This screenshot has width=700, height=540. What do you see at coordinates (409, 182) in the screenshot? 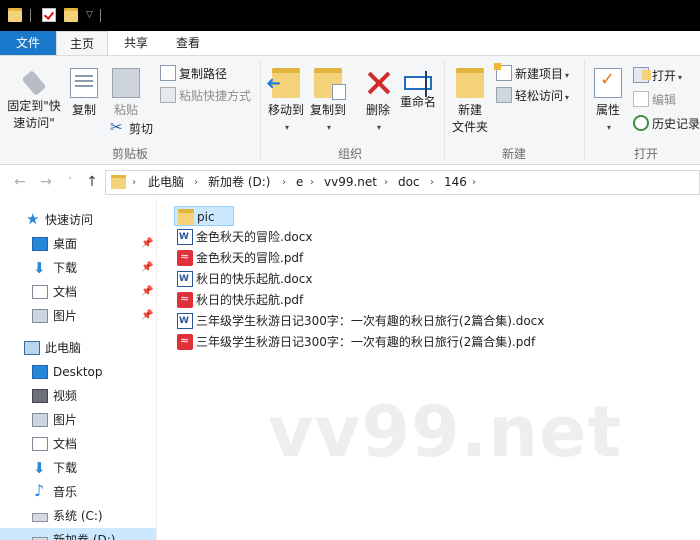
I see `breadcrumb-item: doc` at bounding box center [409, 182].